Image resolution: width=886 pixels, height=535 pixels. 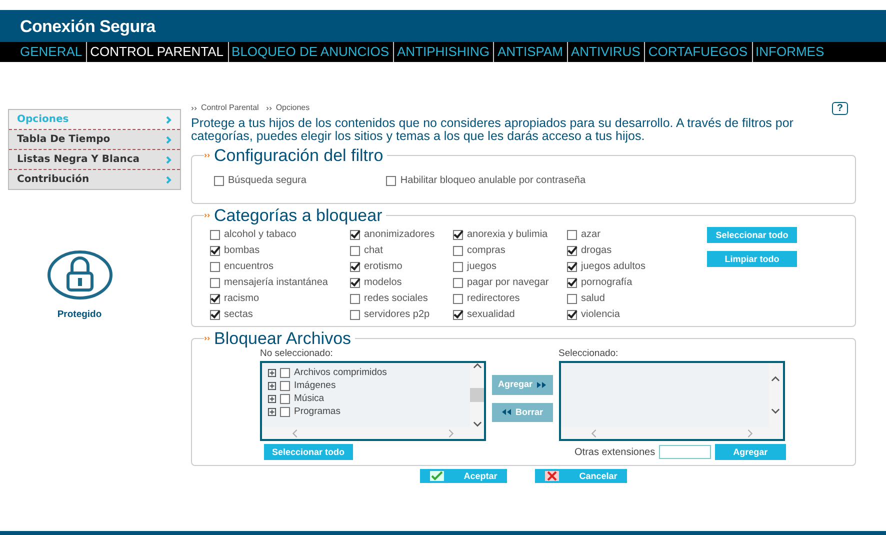 What do you see at coordinates (280, 250) in the screenshot?
I see `category-checkbox: bombas` at bounding box center [280, 250].